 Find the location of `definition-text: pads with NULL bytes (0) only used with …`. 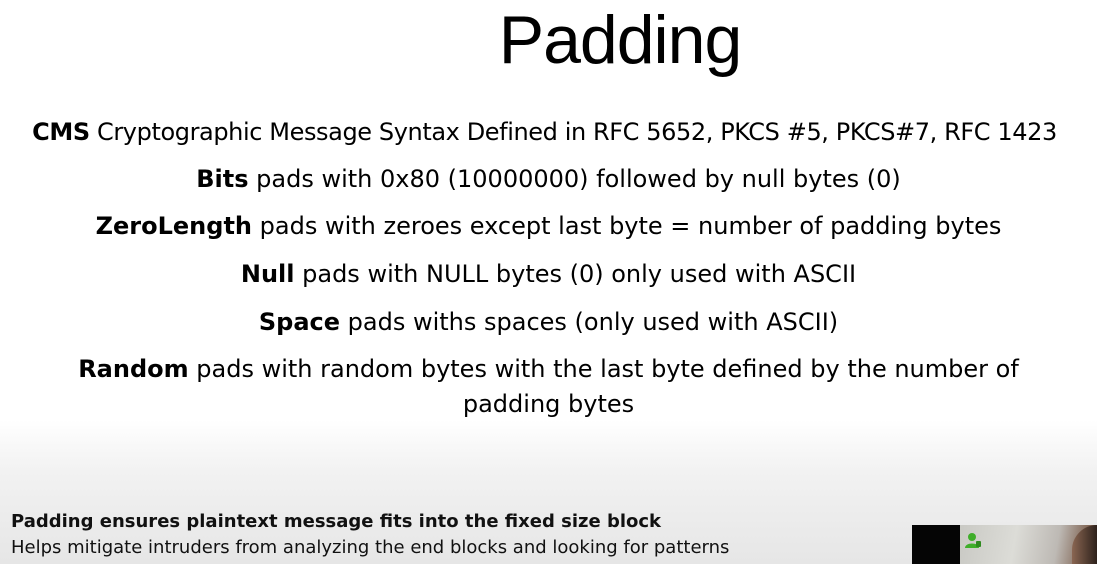

definition-text: pads with NULL bytes (0) only used with … is located at coordinates (575, 274).